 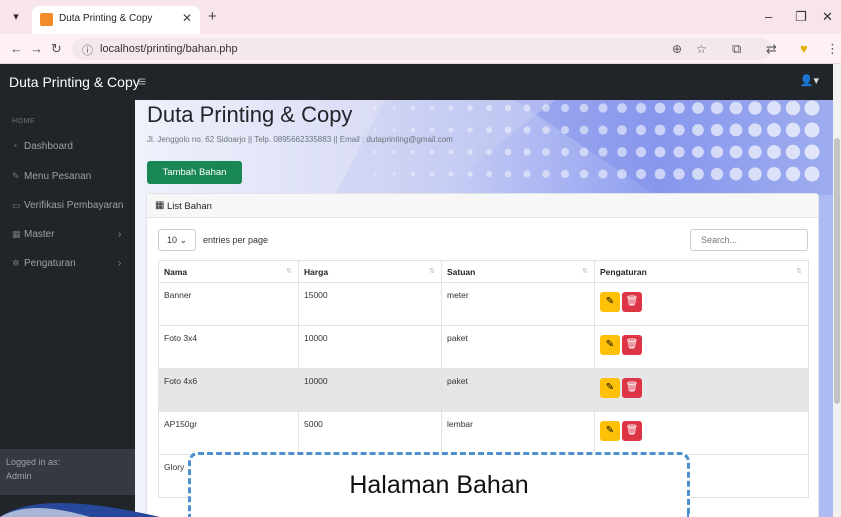 I want to click on window-close-icon: ✕, so click(x=827, y=17).